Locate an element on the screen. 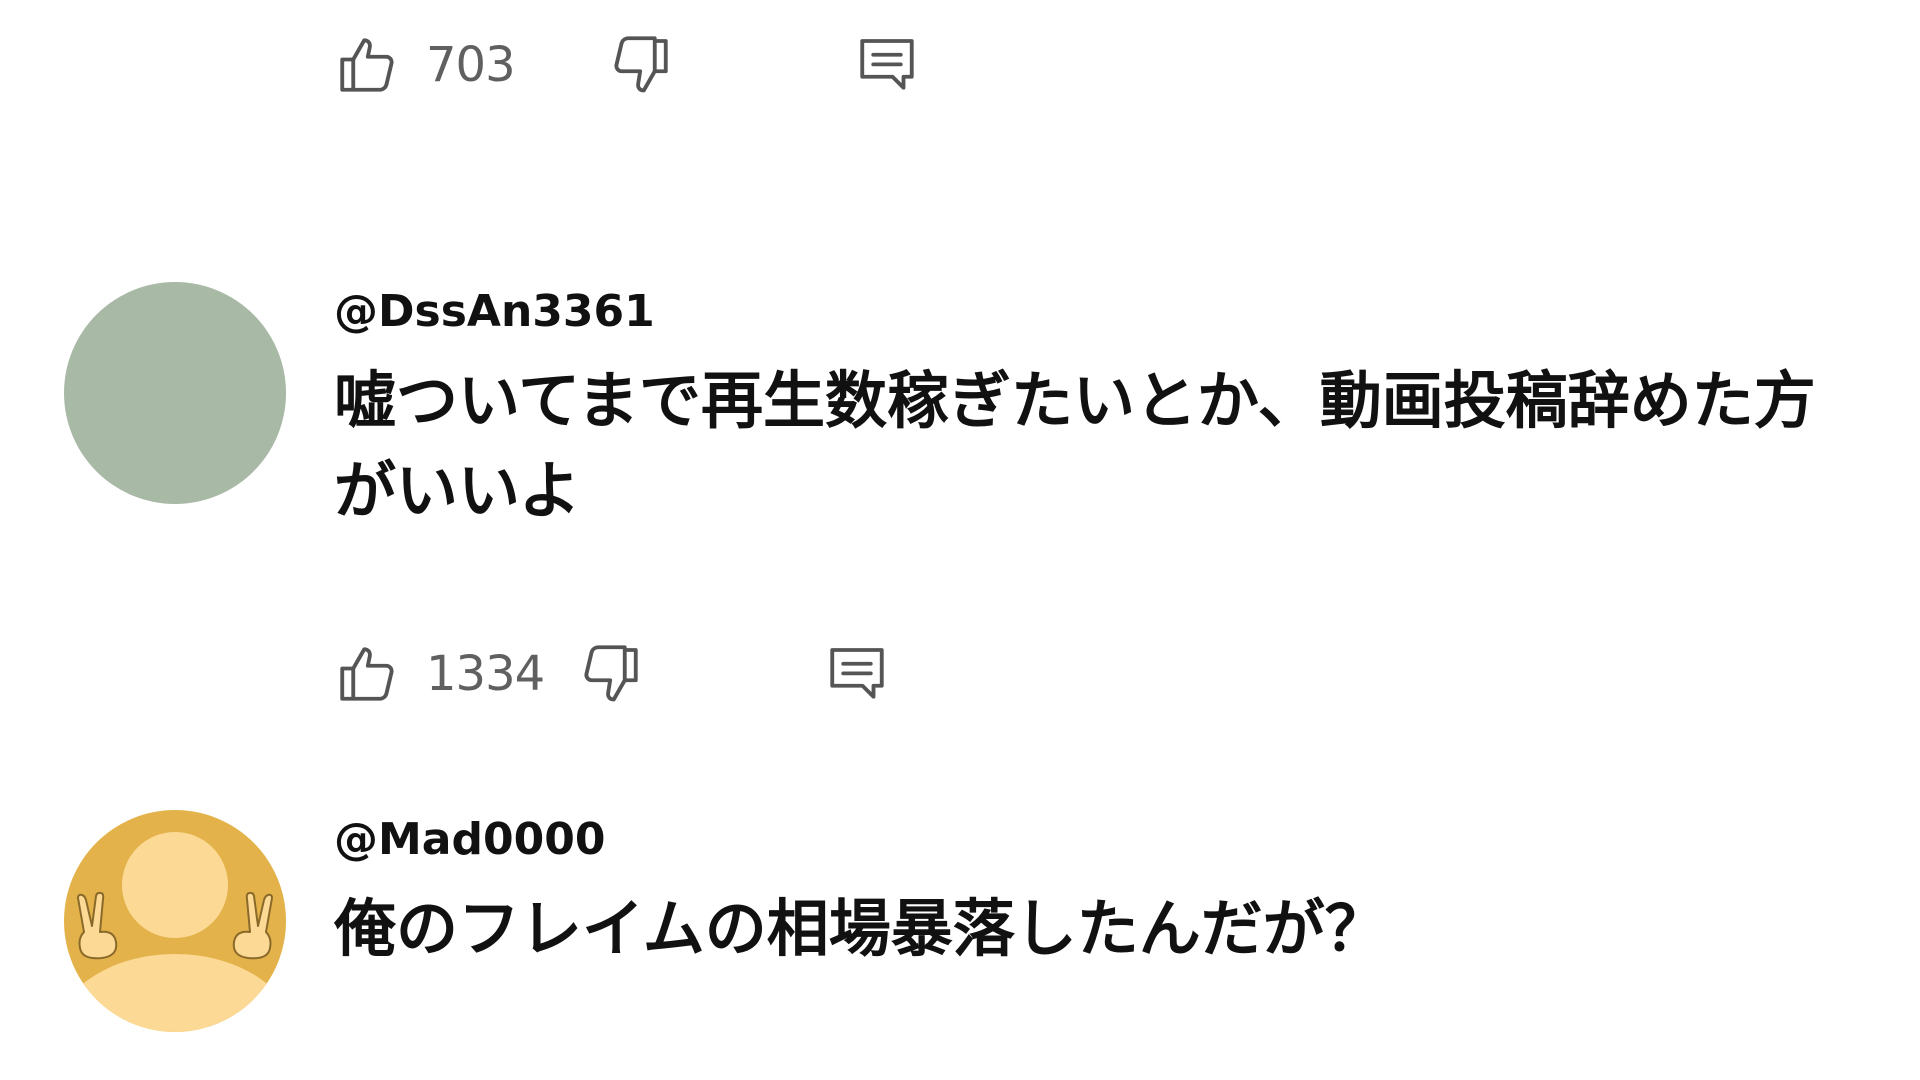 The image size is (1920, 1080). comment-actions: 703 is located at coordinates (627, 65).